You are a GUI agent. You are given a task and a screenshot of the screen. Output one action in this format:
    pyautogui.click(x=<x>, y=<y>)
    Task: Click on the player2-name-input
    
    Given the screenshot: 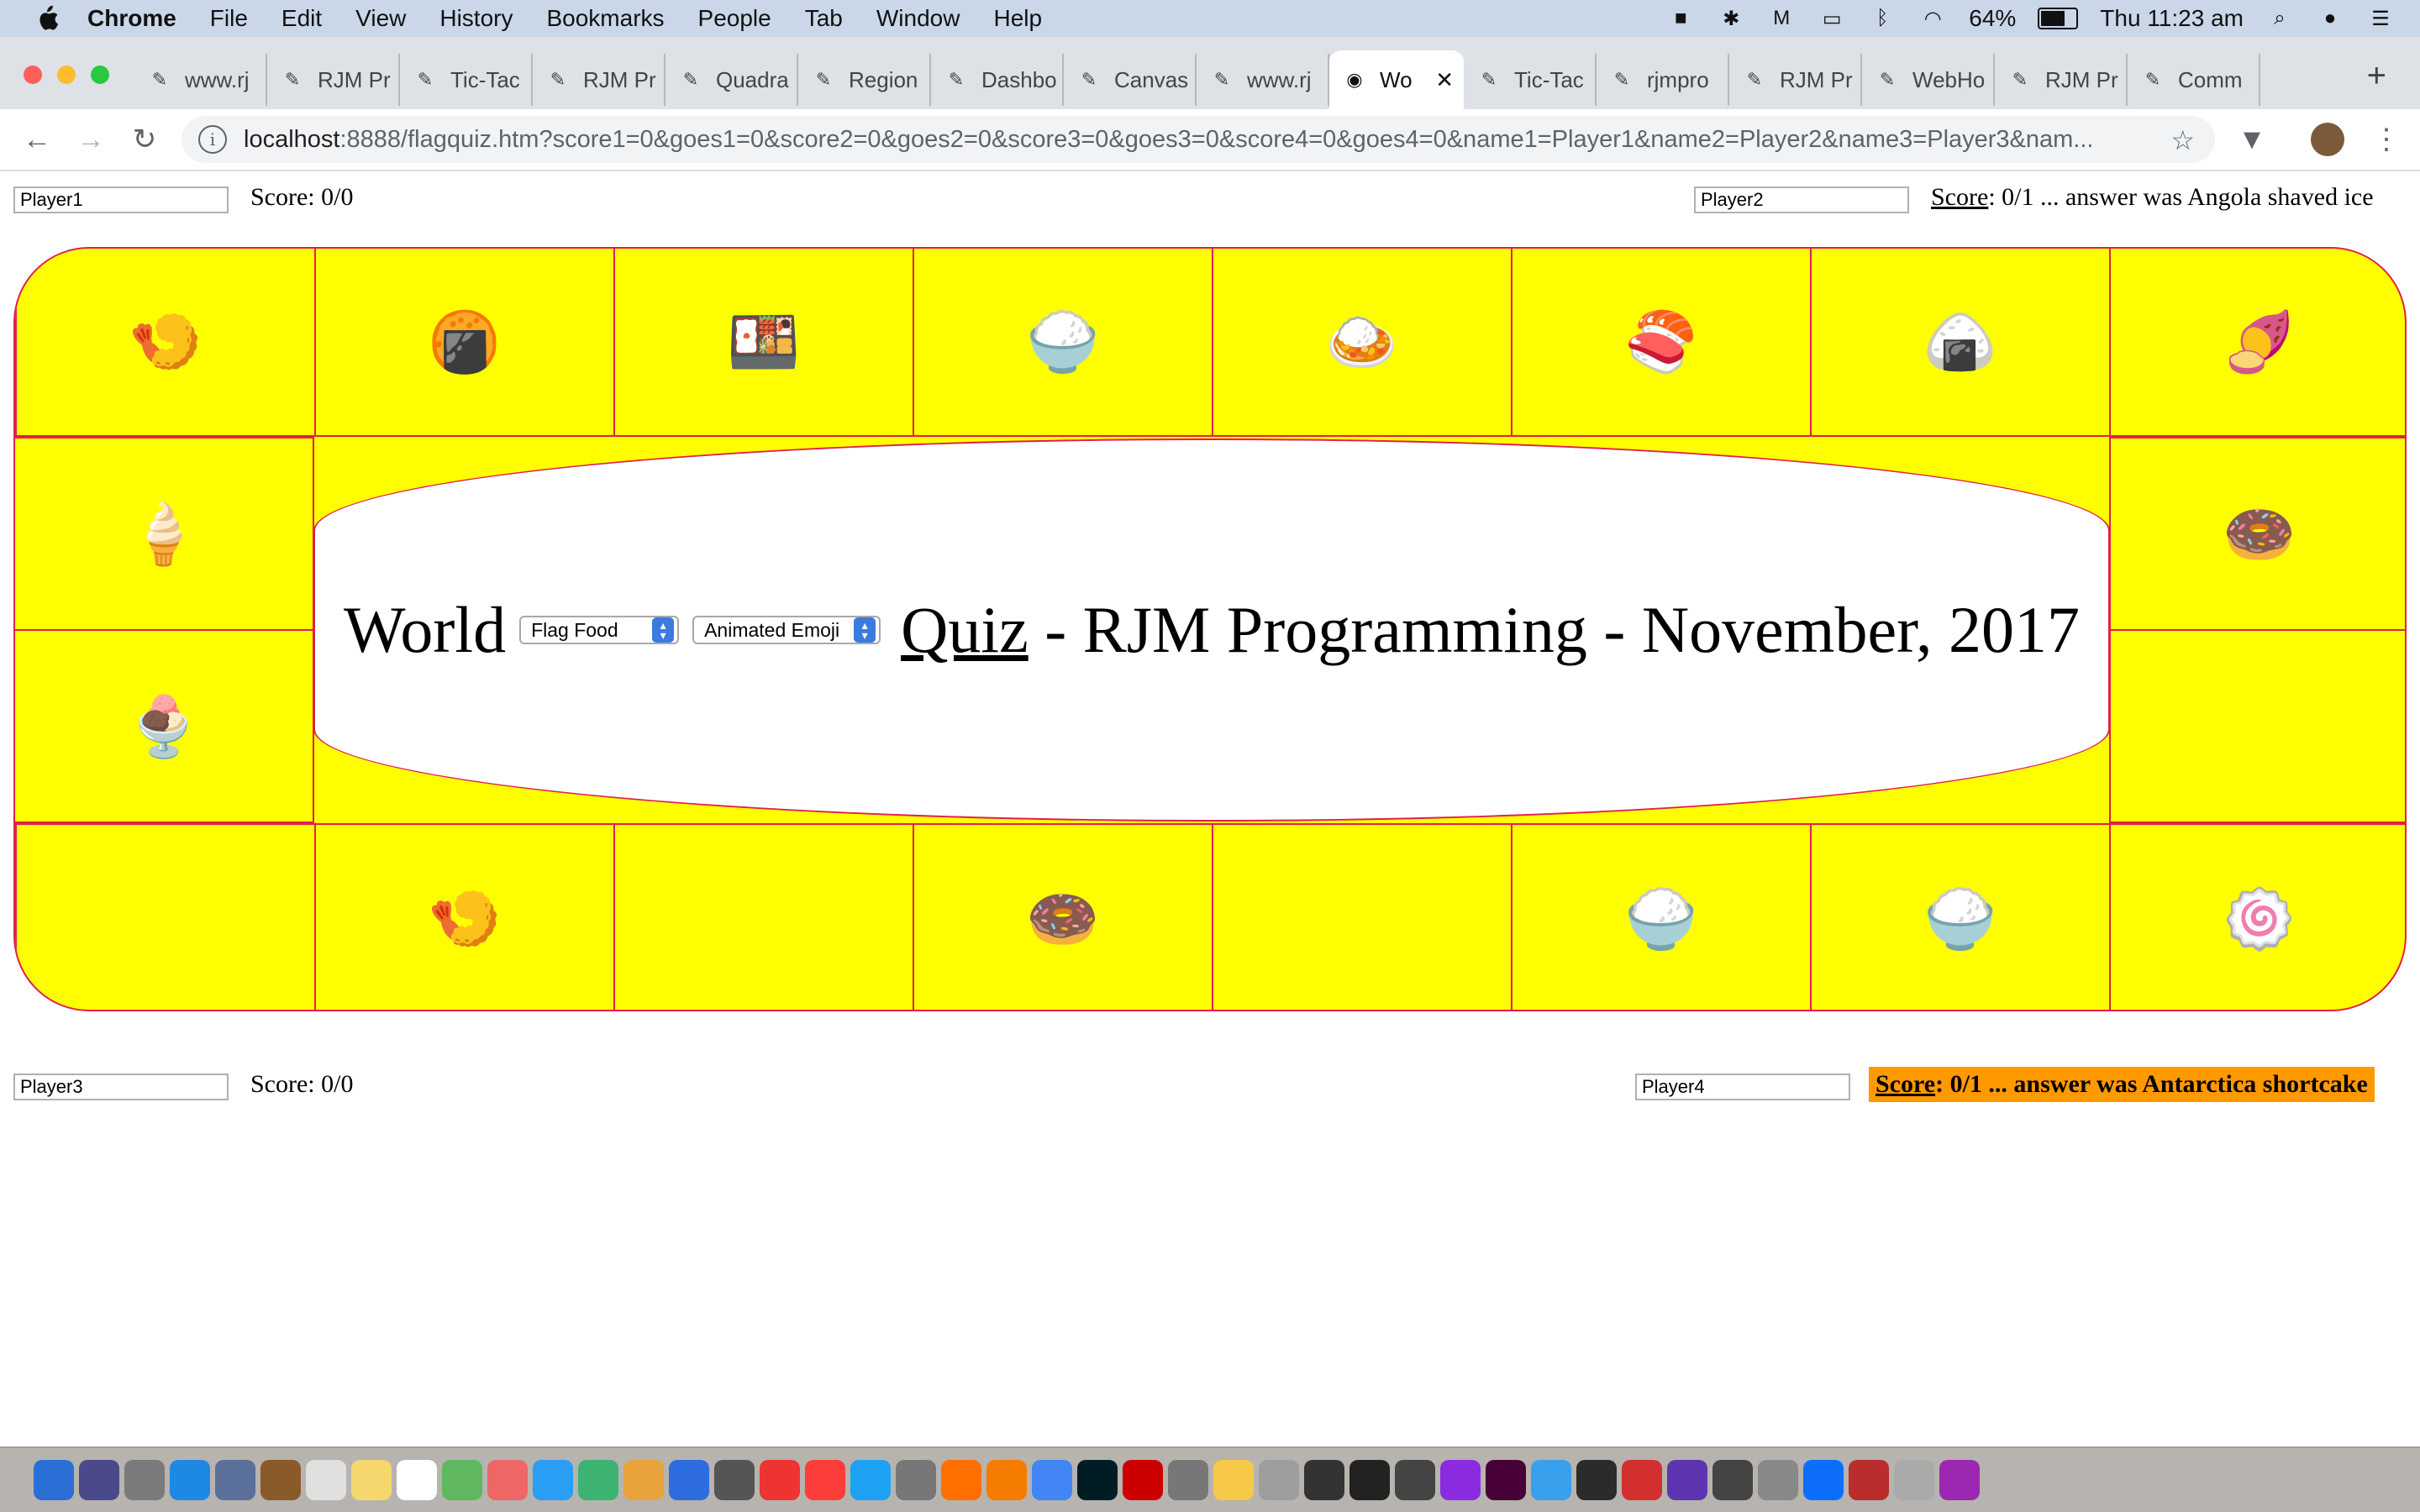 What is the action you would take?
    pyautogui.click(x=1801, y=199)
    